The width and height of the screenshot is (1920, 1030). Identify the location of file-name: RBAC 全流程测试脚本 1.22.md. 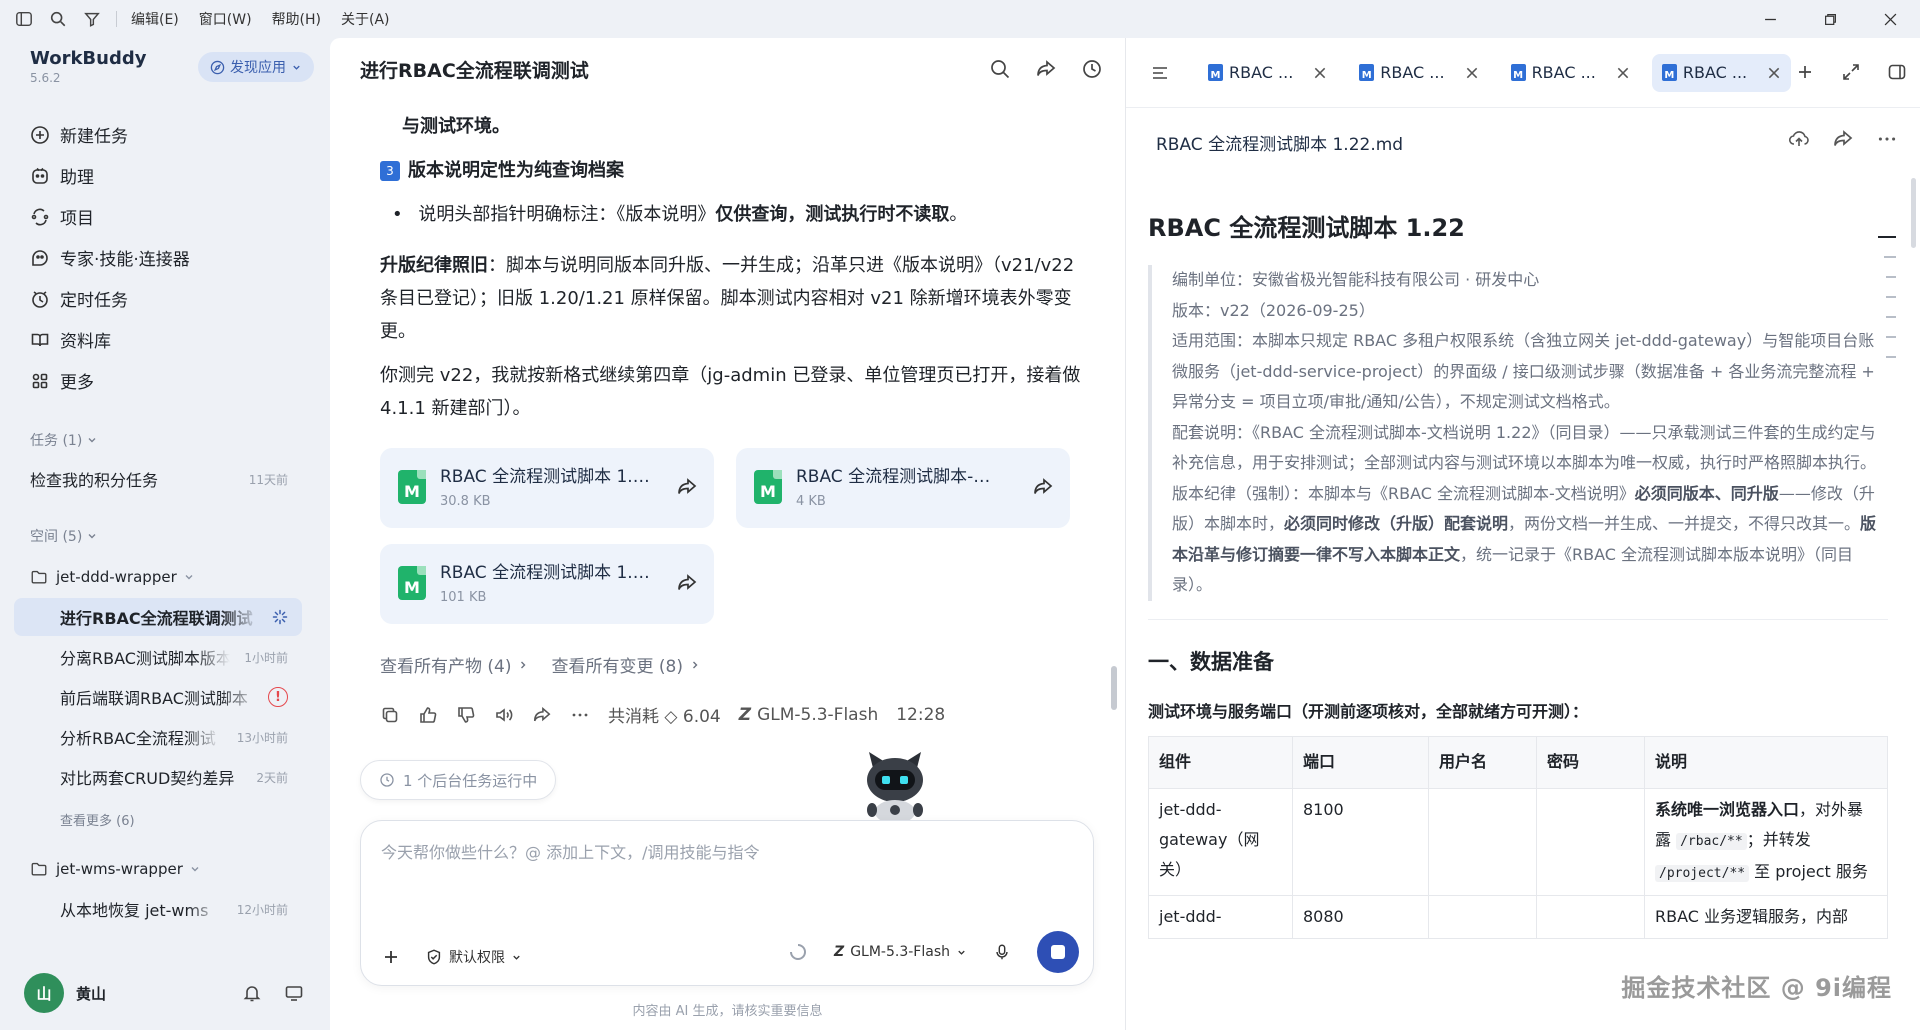
(545, 477).